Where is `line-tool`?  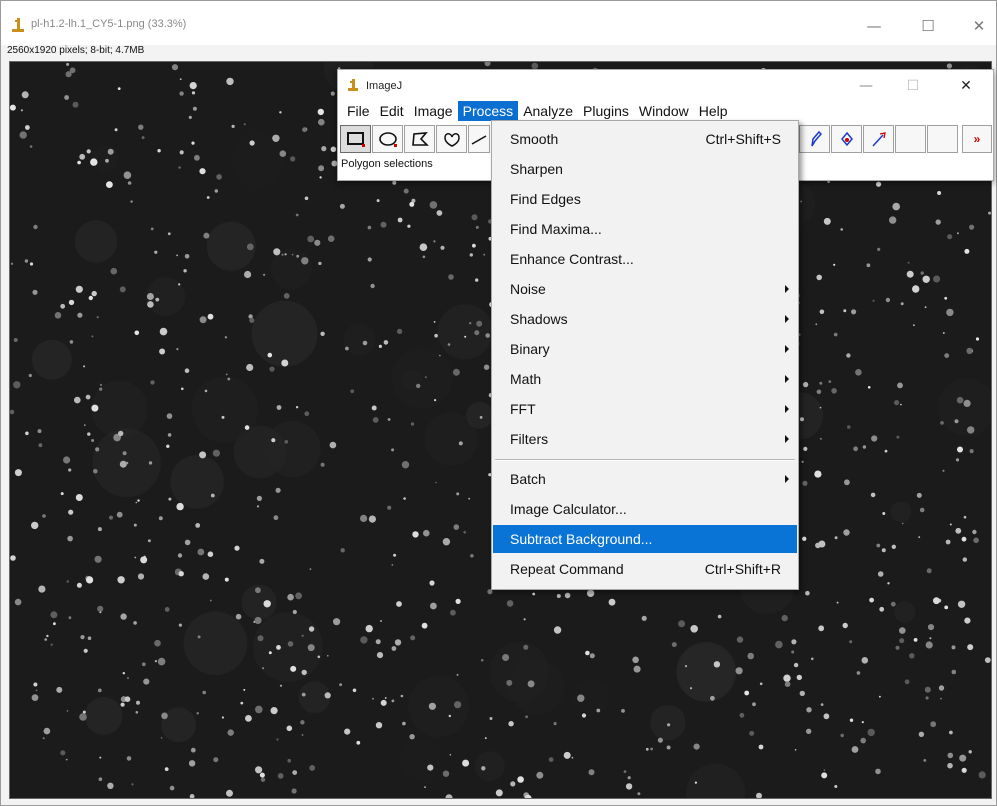 line-tool is located at coordinates (479, 139).